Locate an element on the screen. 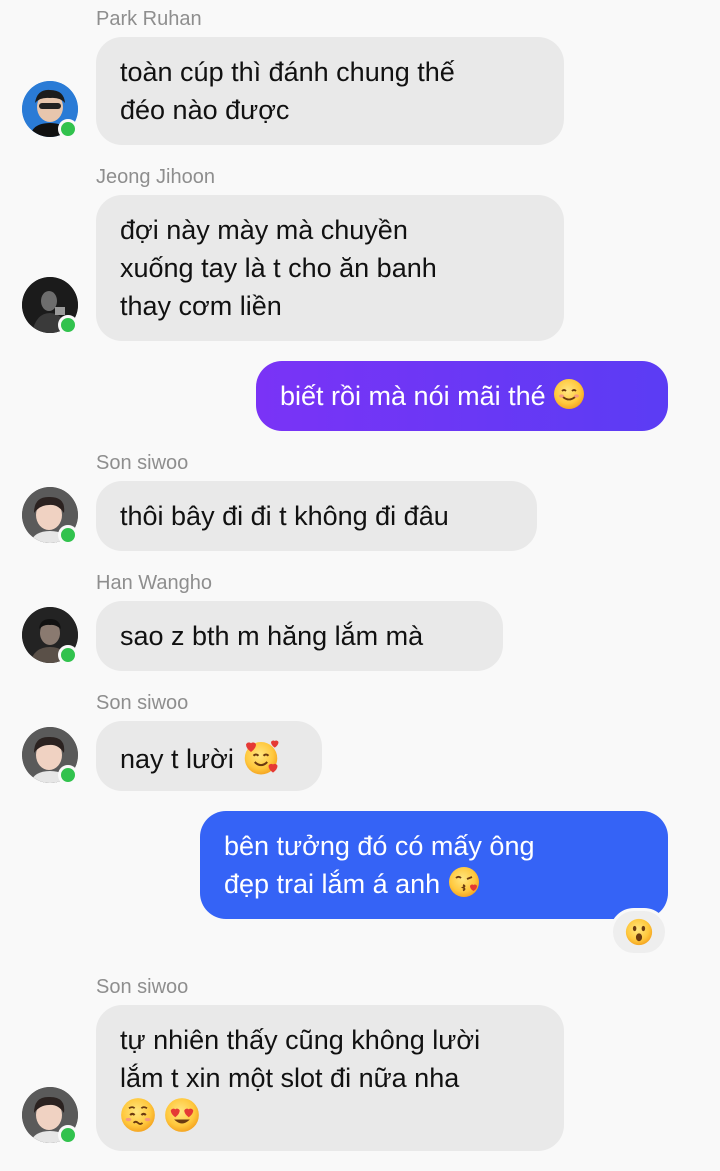 The image size is (720, 1171). message-text: đợi này mày mà chuyền is located at coordinates (264, 230).